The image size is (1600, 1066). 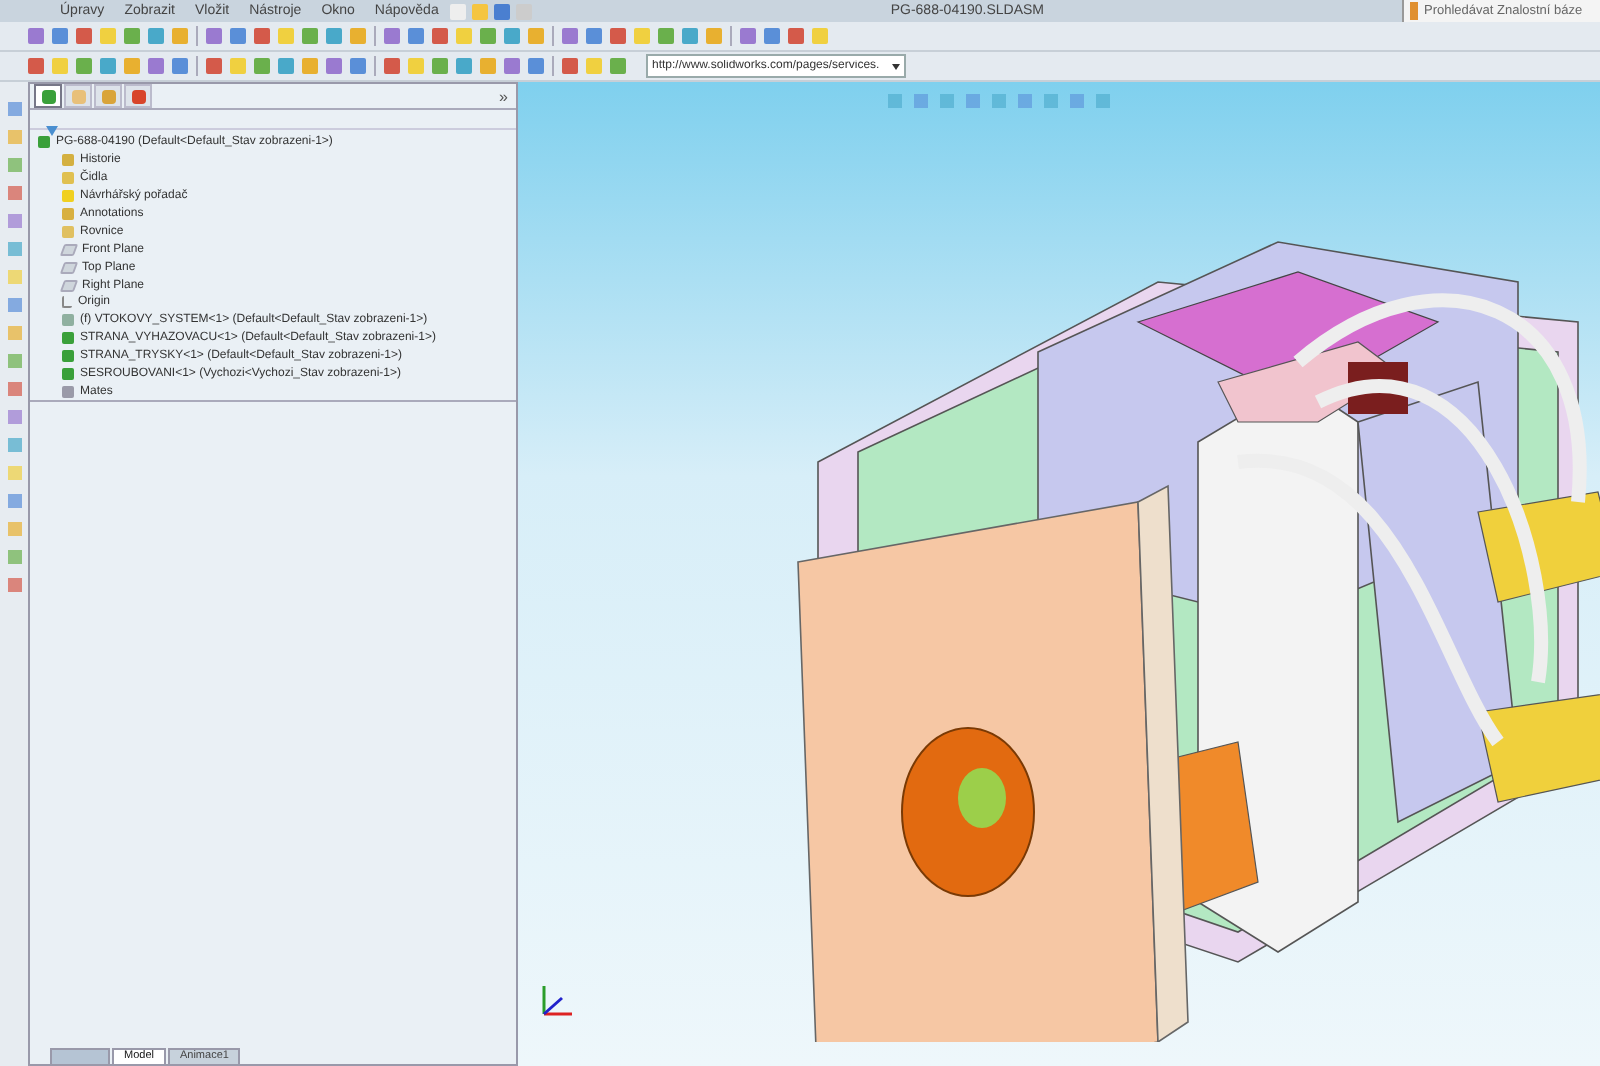 I want to click on collapse-button: », so click(x=507, y=96).